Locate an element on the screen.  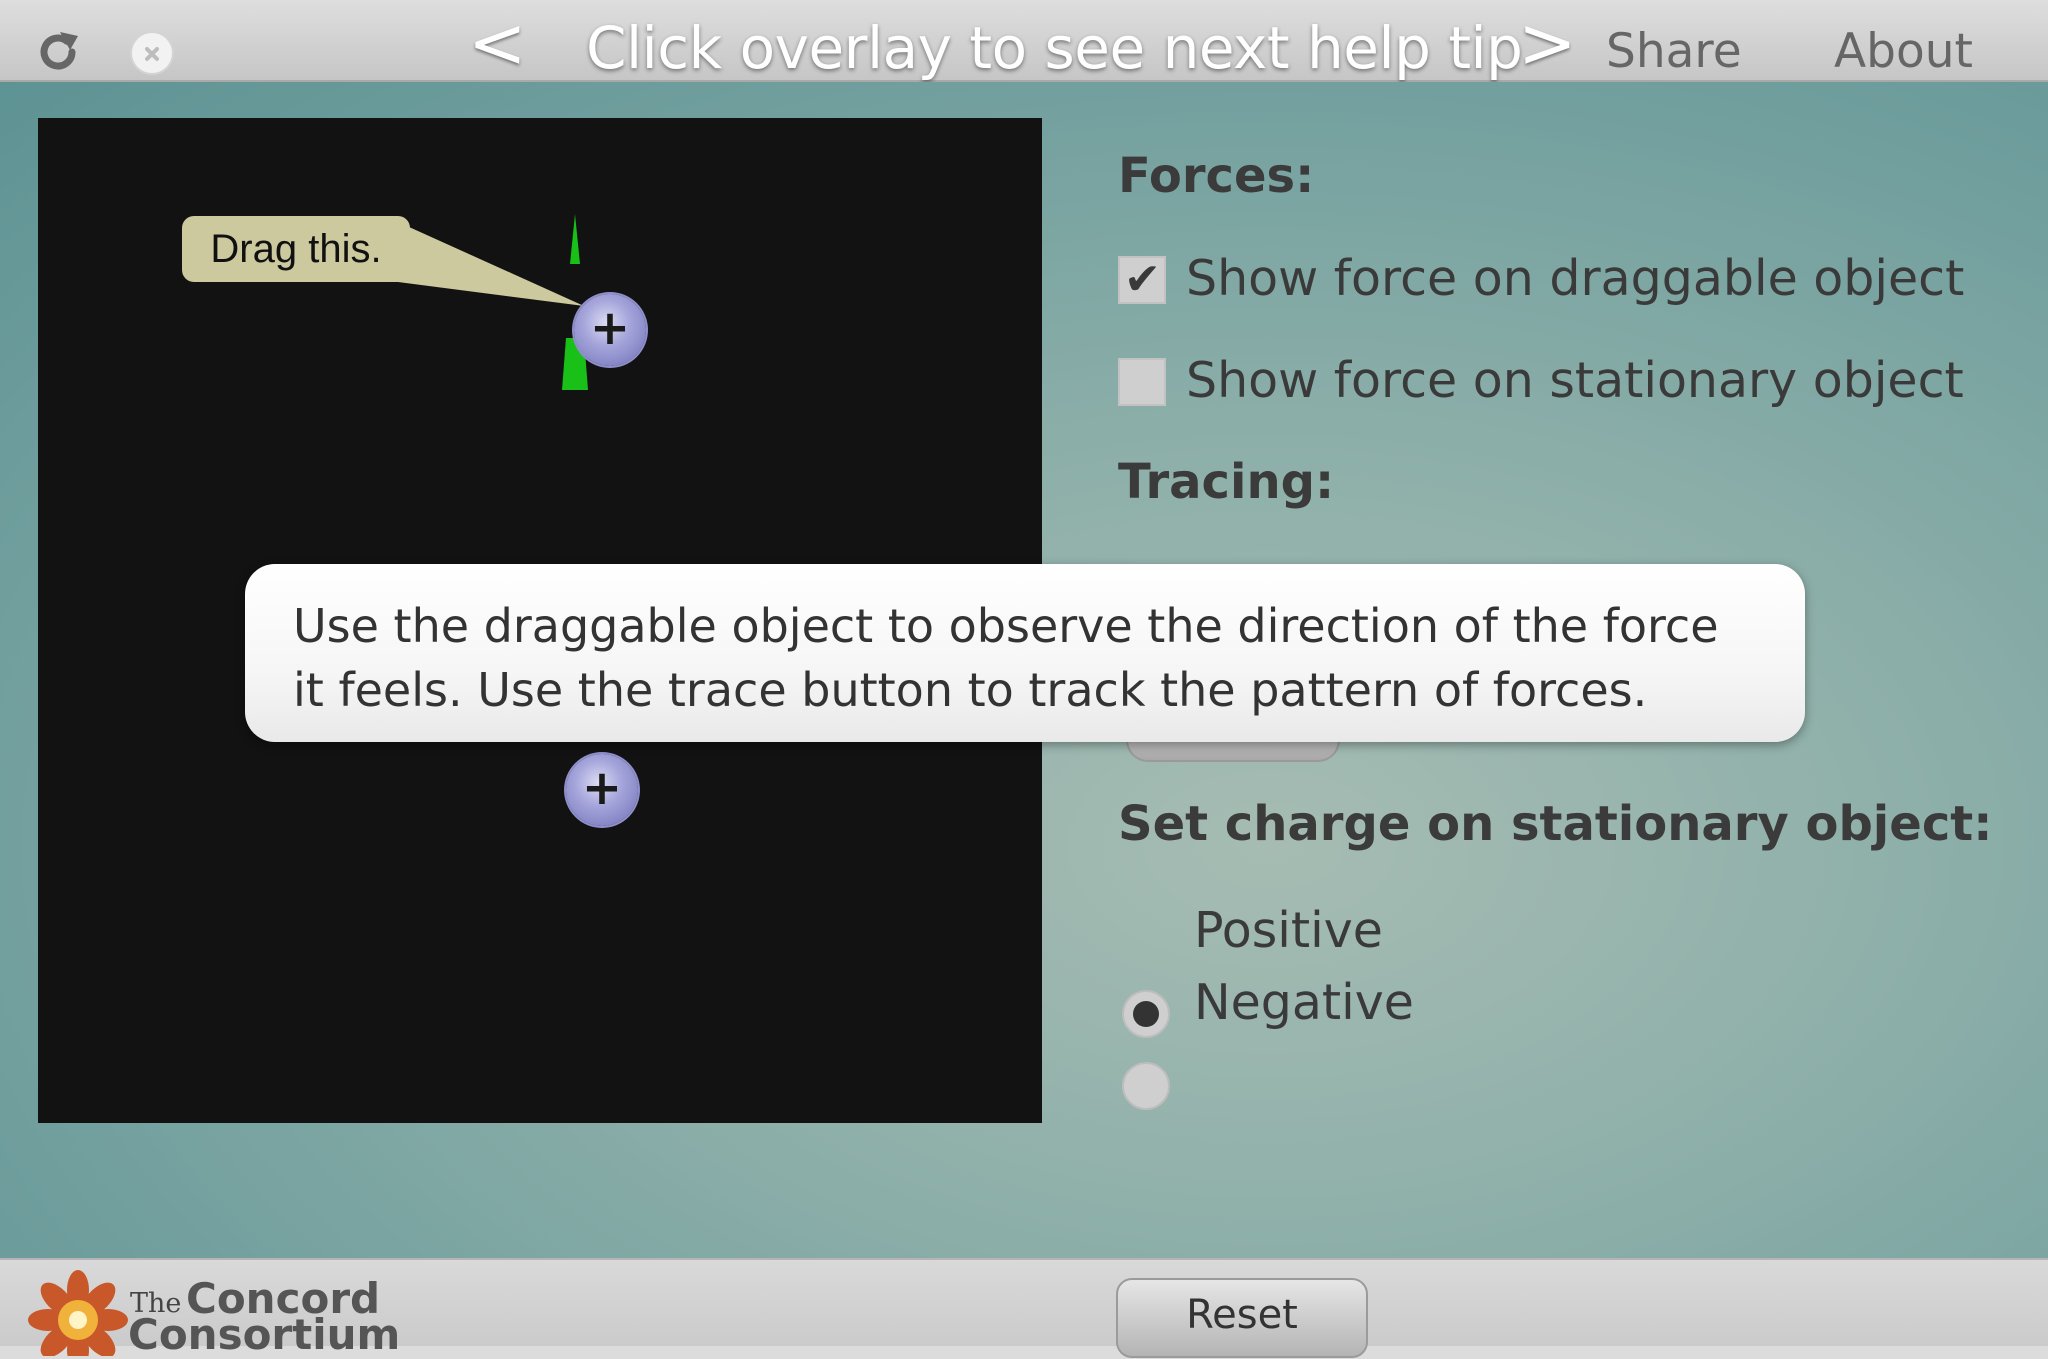
next-tip-button: > is located at coordinates (1547, 43).